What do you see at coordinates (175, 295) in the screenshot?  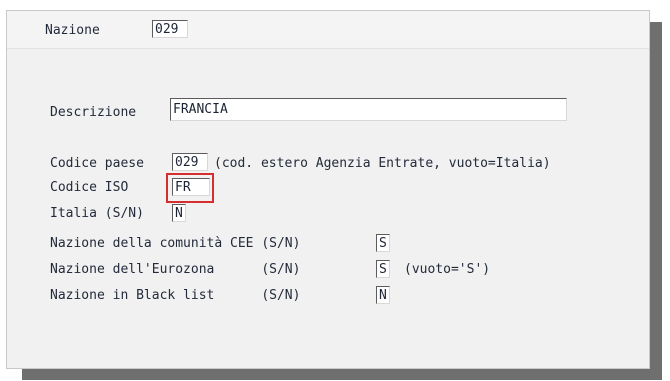 I see `black-list-label: Nazione in Black list (S/N)` at bounding box center [175, 295].